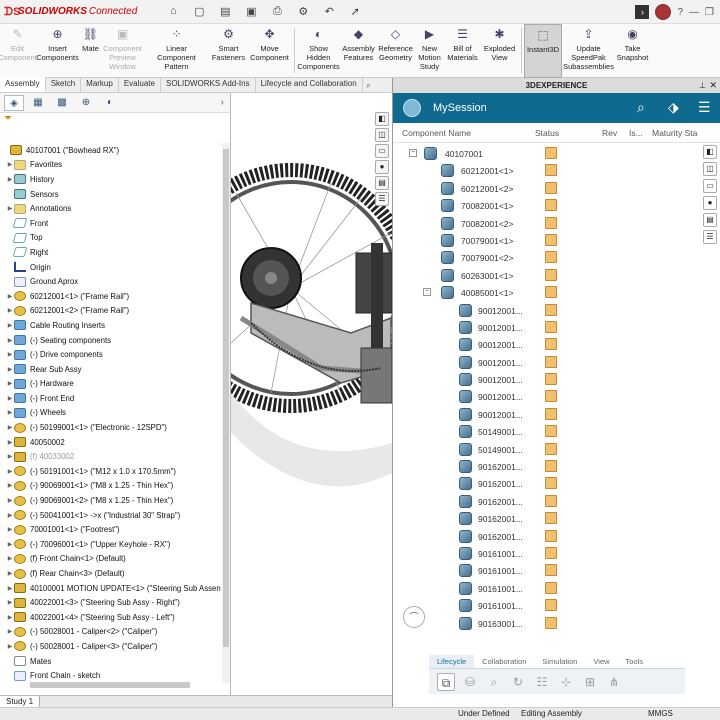  What do you see at coordinates (140, 84) in the screenshot?
I see `tab-evaluate: Evaluate` at bounding box center [140, 84].